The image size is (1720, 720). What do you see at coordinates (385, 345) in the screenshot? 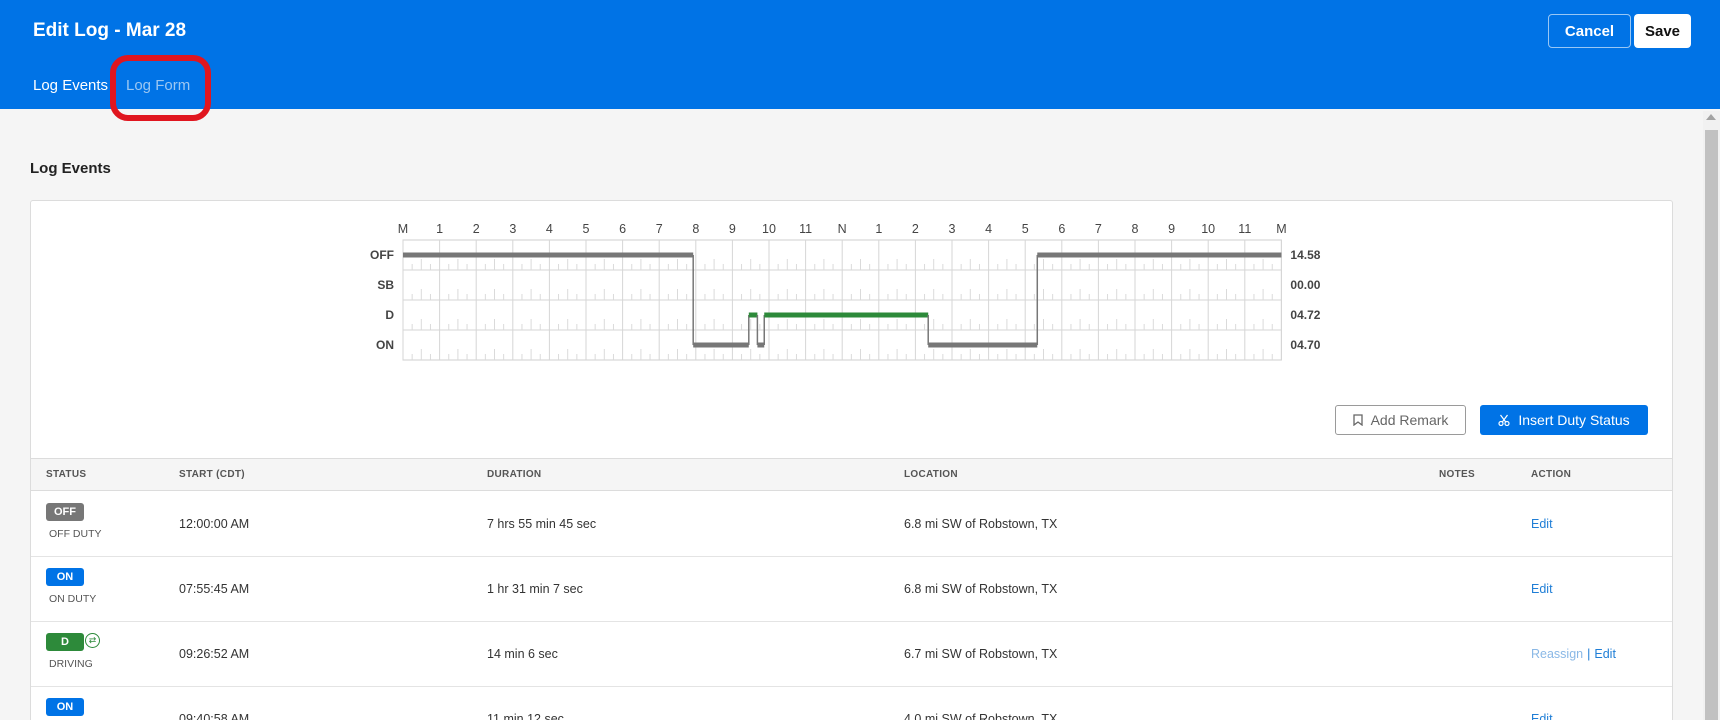
I see `graph-row-label: ON` at bounding box center [385, 345].